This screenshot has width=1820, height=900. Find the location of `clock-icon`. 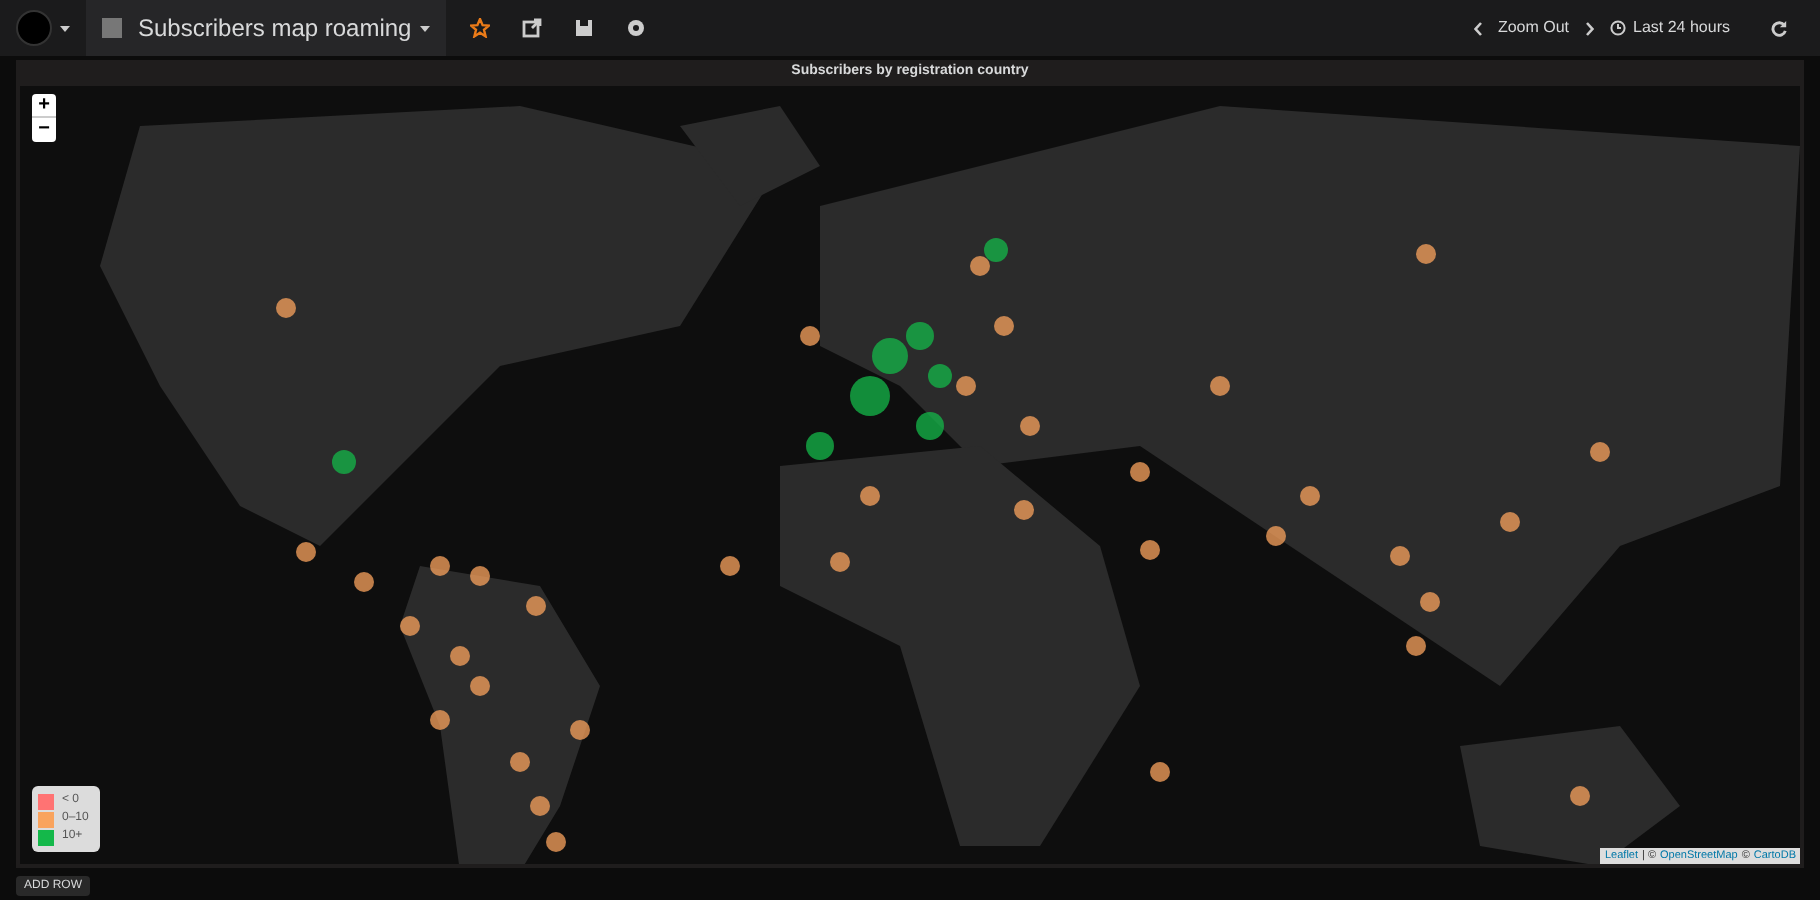

clock-icon is located at coordinates (1617, 28).